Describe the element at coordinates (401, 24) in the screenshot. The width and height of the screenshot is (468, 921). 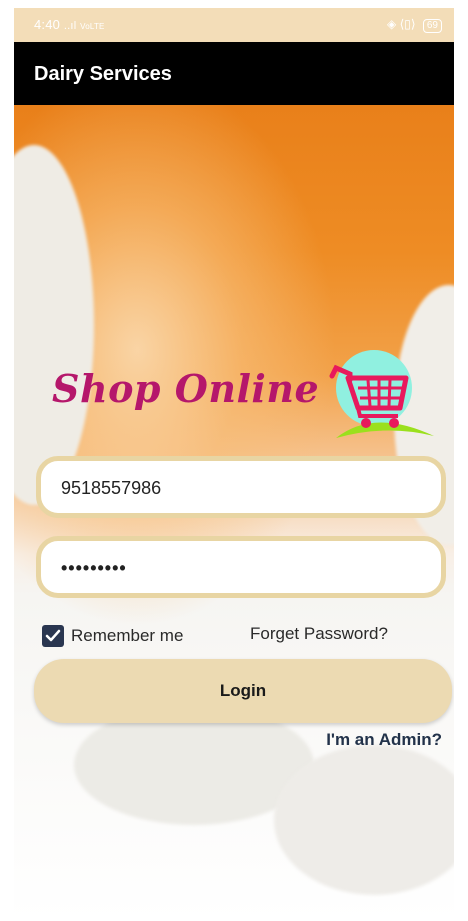
I see `vibrate-icon: ◈ ⟨▯⟩` at that location.